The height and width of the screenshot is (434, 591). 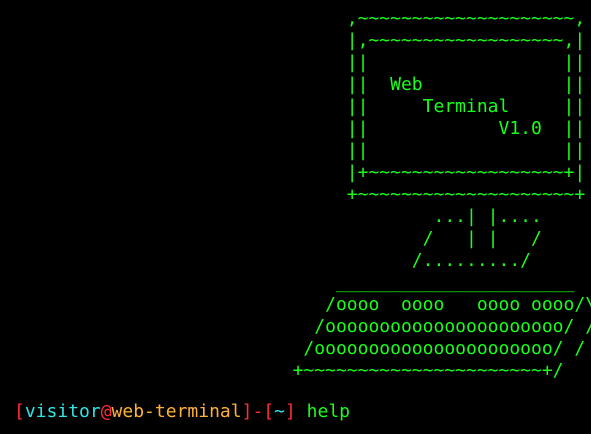 What do you see at coordinates (269, 411) in the screenshot?
I see `prompt-dir-open-bracket: [` at bounding box center [269, 411].